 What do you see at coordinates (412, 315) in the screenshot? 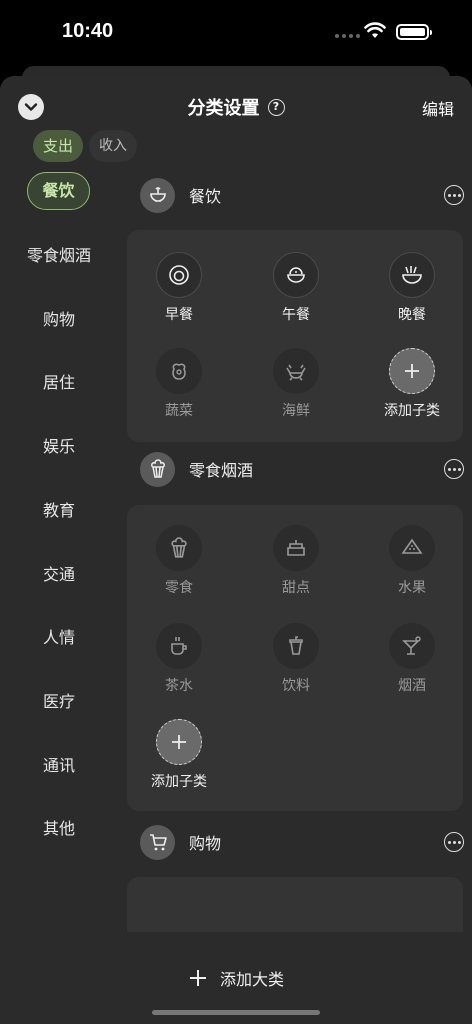
I see `subcategory-label: 晚餐` at bounding box center [412, 315].